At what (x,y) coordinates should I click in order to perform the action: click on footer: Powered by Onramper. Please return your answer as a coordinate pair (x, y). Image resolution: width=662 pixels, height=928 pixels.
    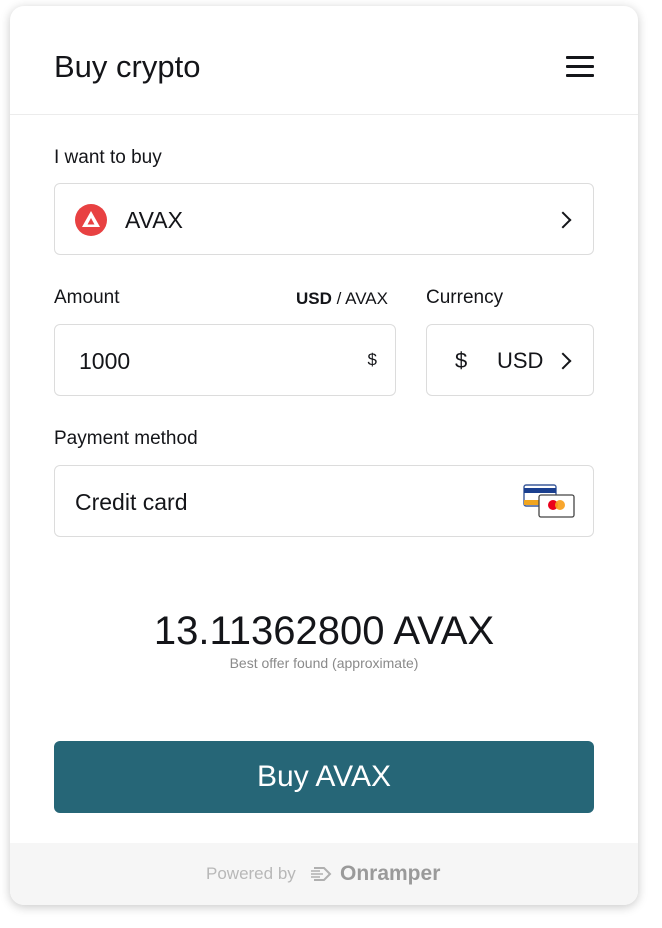
    Looking at the image, I should click on (324, 874).